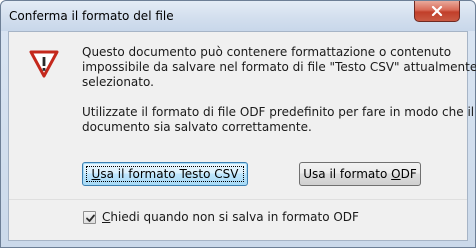 This screenshot has width=476, height=248. I want to click on use-odf-format-button: Usa il formato ODF, so click(360, 174).